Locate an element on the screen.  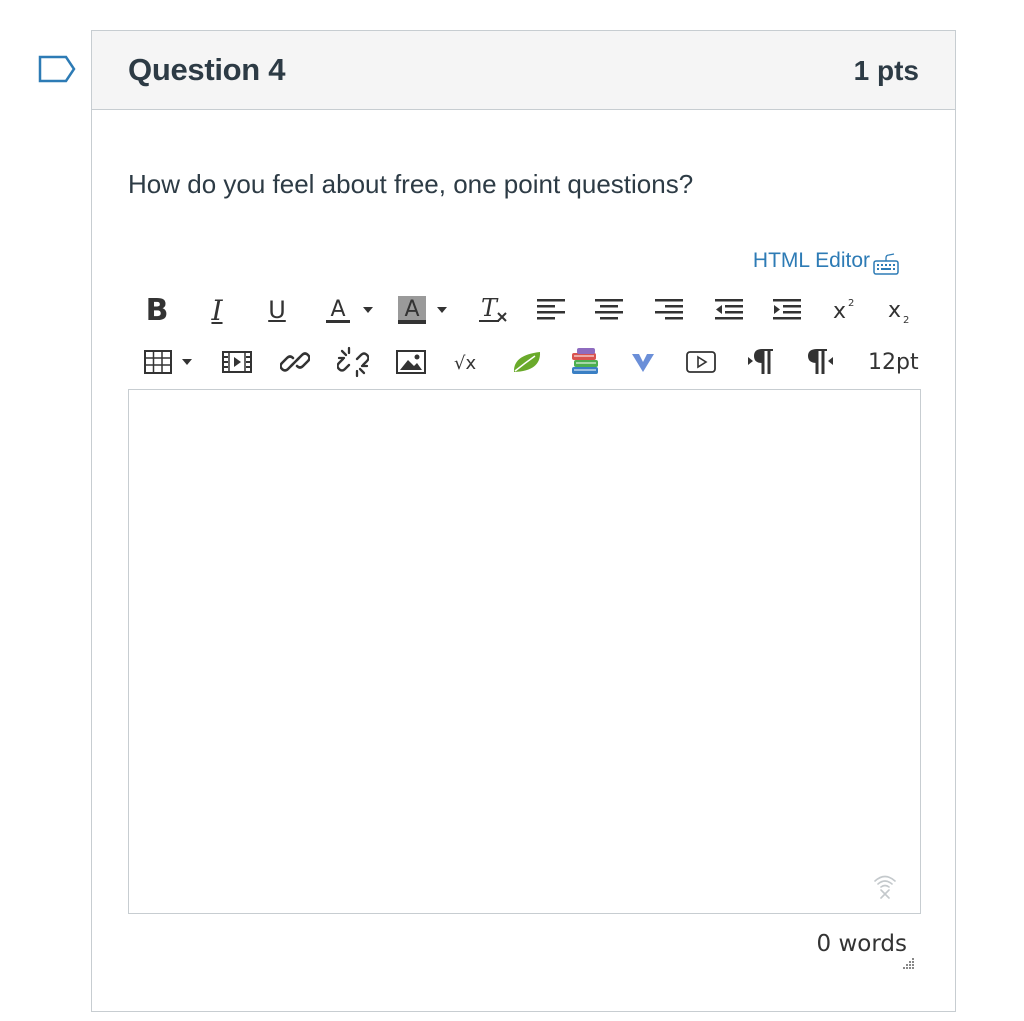
underline-icon: U is located at coordinates (277, 310).